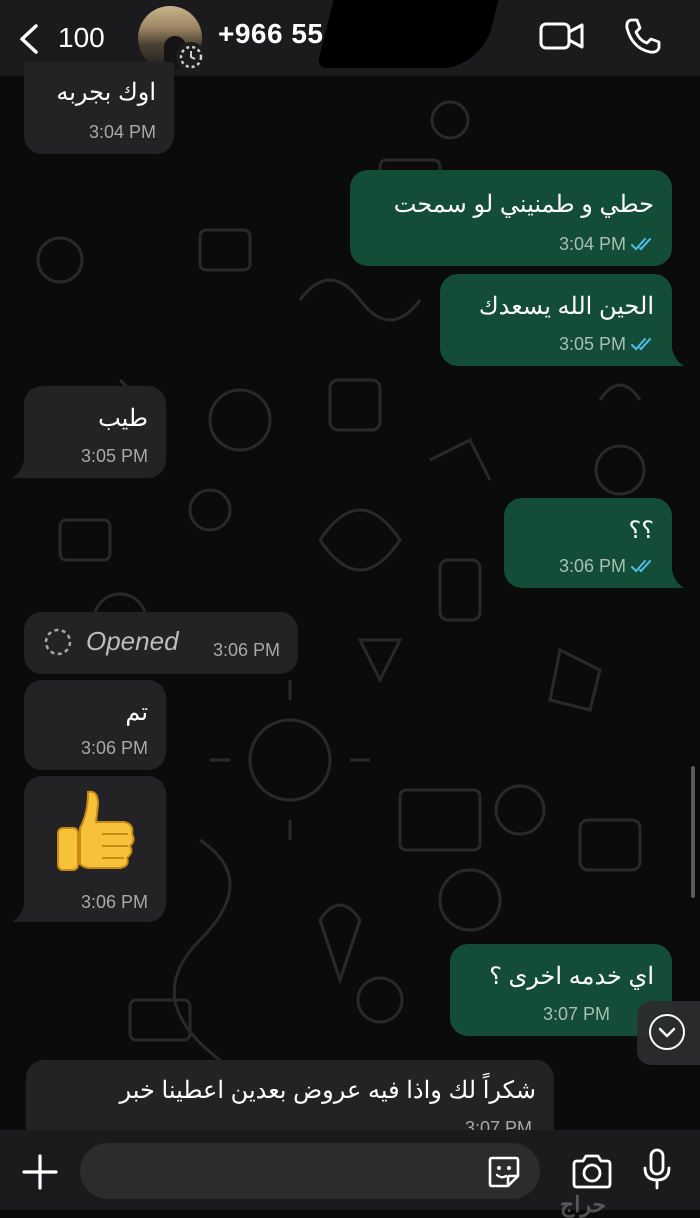  I want to click on redaction-mark, so click(407, 34).